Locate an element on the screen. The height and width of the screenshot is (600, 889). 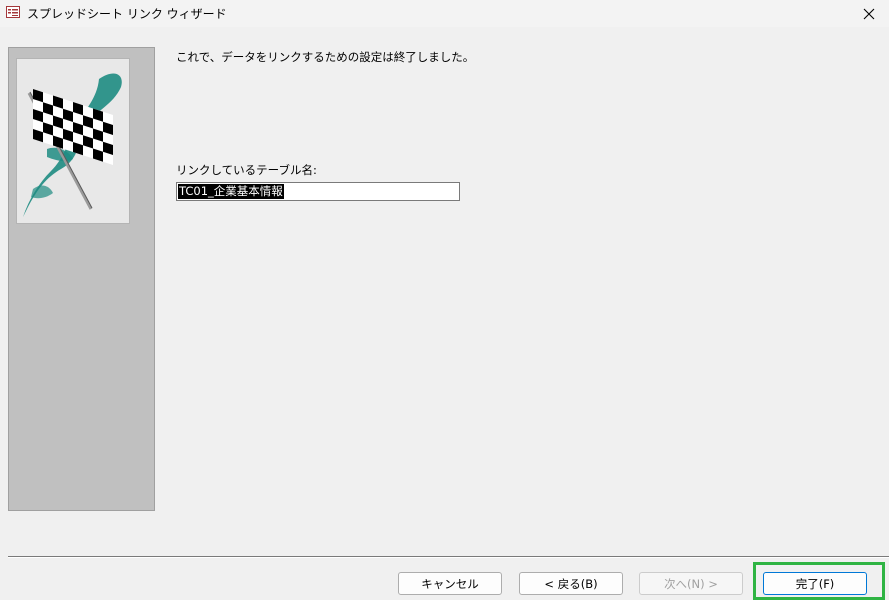
window-title: スプレッドシート リンク ウィザード is located at coordinates (127, 14).